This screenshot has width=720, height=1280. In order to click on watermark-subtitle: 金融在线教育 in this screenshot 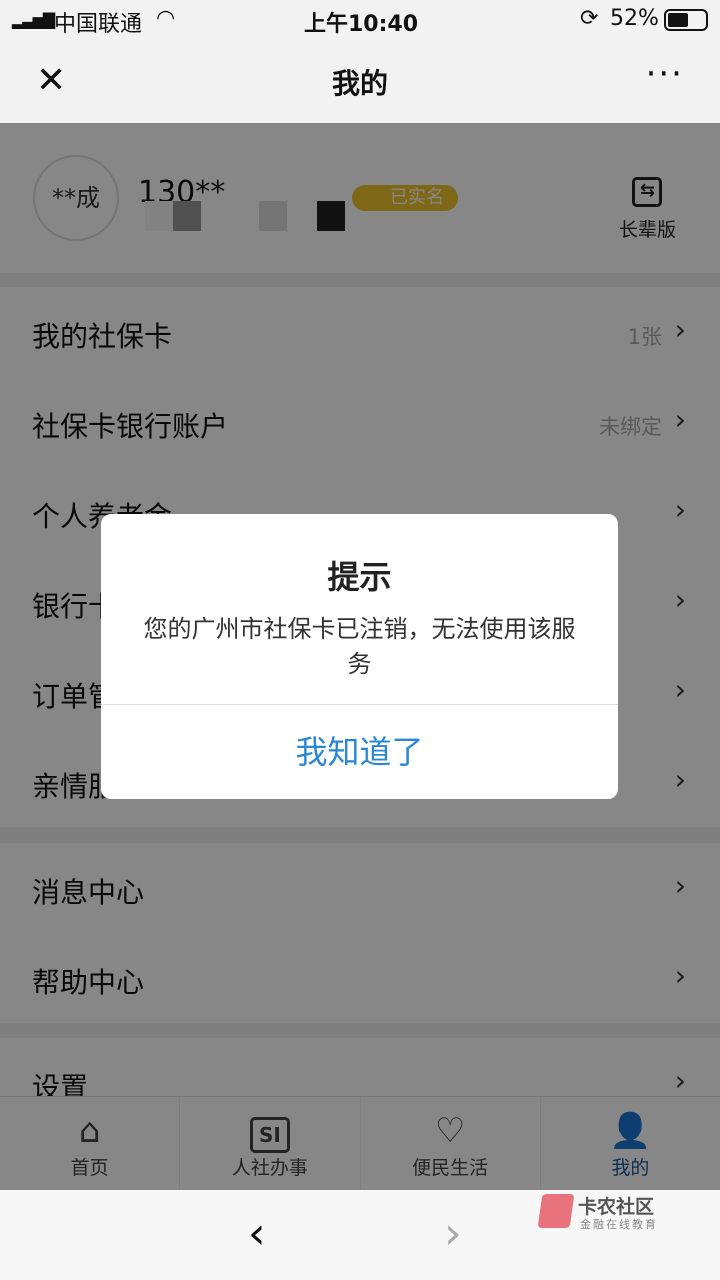, I will do `click(619, 1224)`.